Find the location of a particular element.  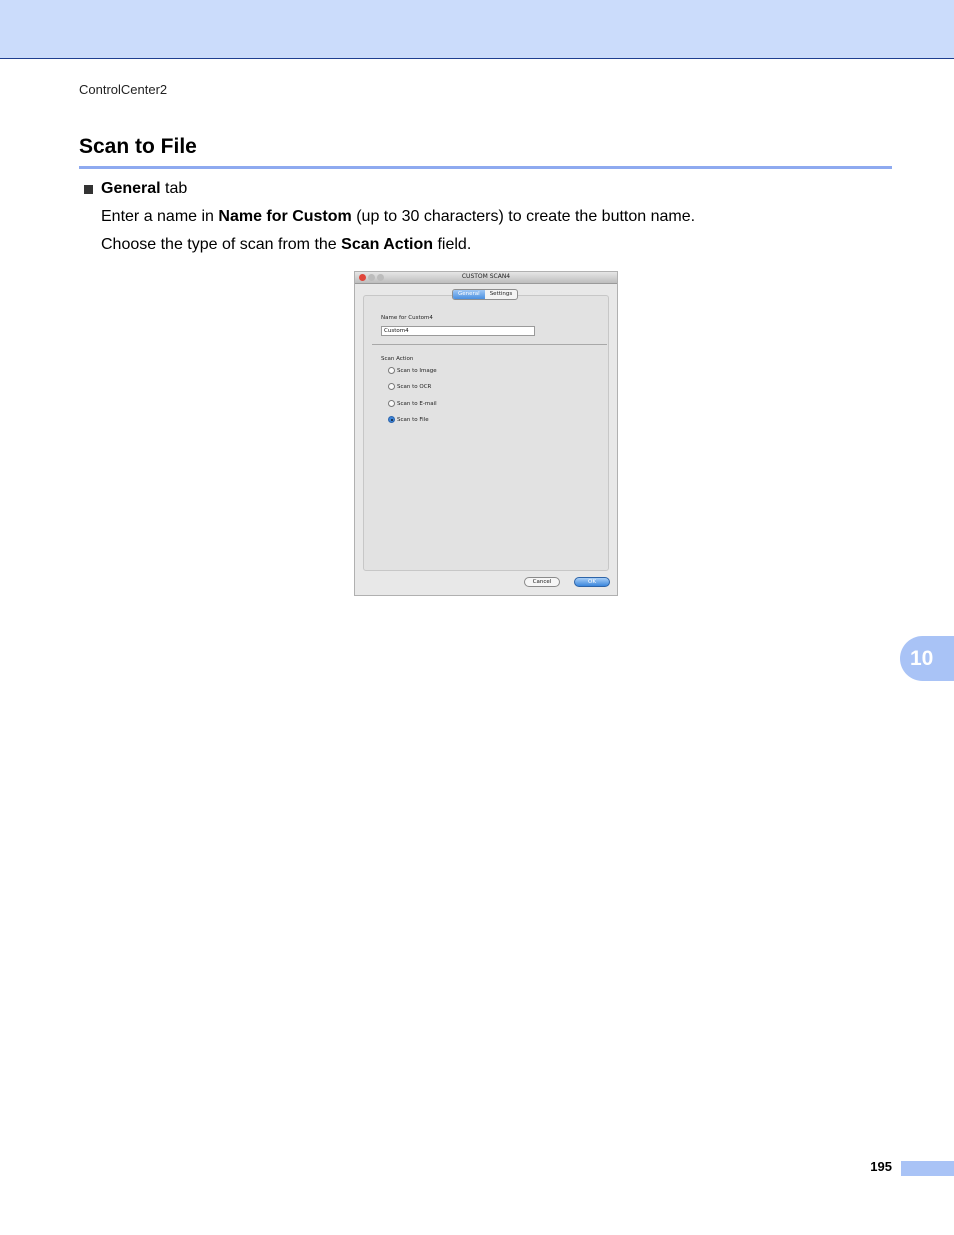

chapter-tab: 10 is located at coordinates (927, 658).